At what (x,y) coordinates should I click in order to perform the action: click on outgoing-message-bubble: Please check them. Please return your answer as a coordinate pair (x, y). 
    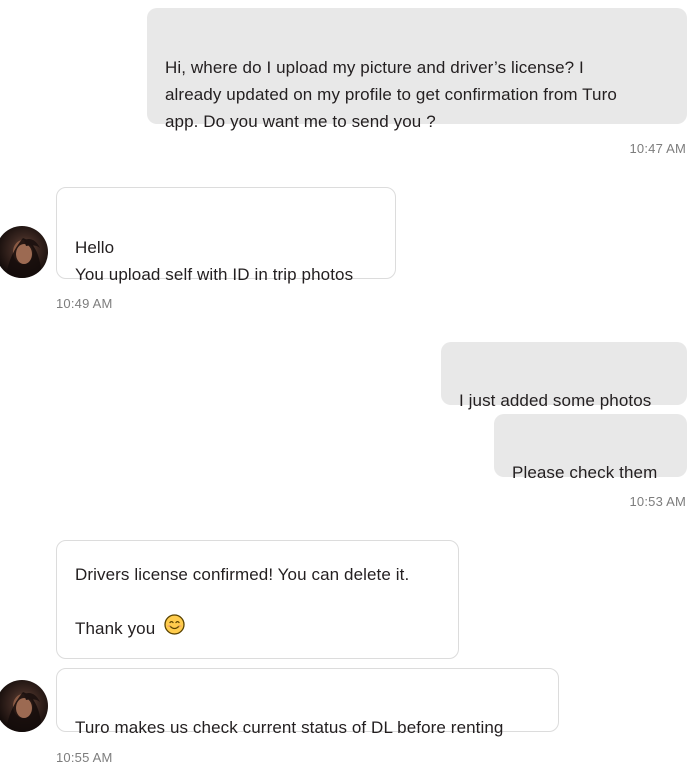
    Looking at the image, I should click on (590, 448).